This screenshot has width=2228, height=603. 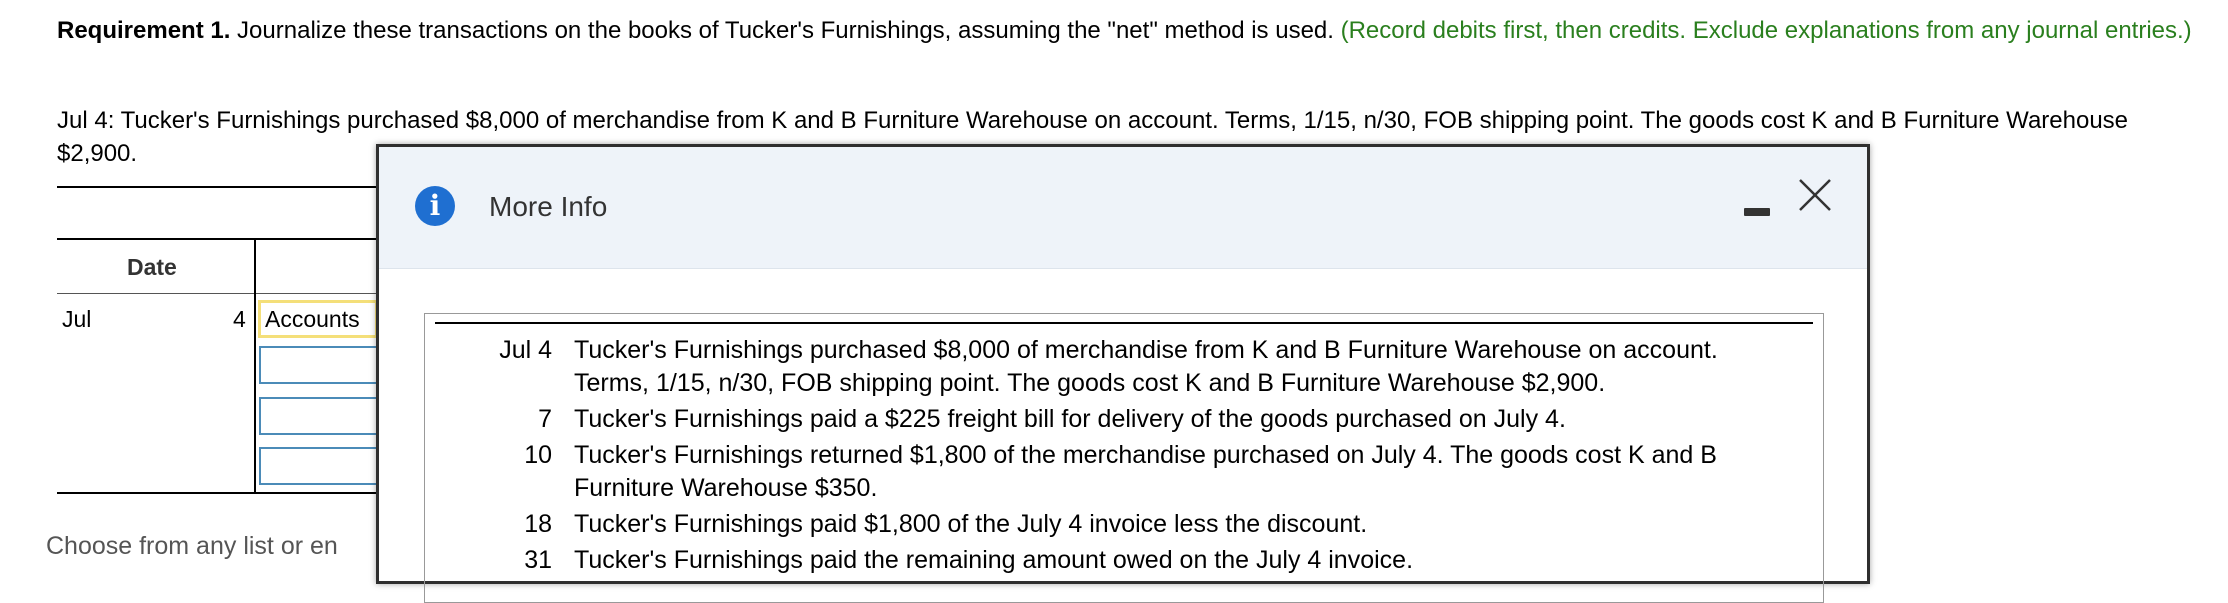 What do you see at coordinates (222, 239) in the screenshot?
I see `table-header-rule` at bounding box center [222, 239].